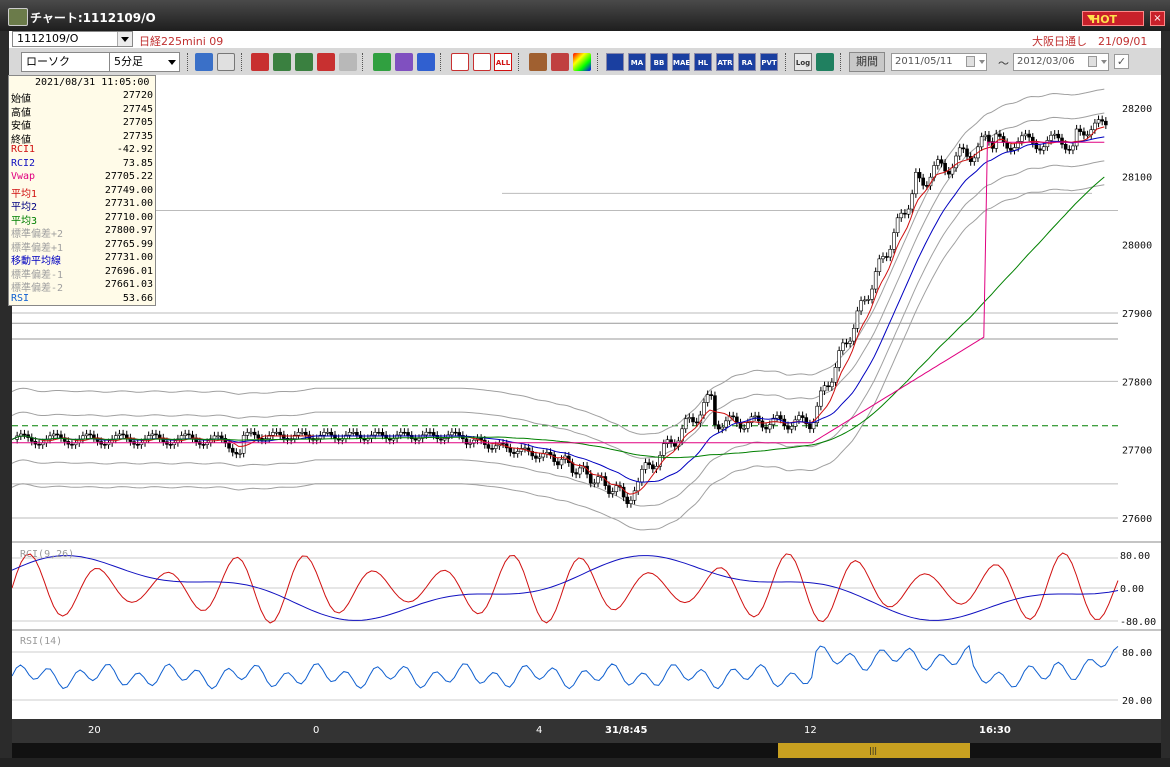 The width and height of the screenshot is (1170, 767). I want to click on ra-button: RA, so click(747, 62).